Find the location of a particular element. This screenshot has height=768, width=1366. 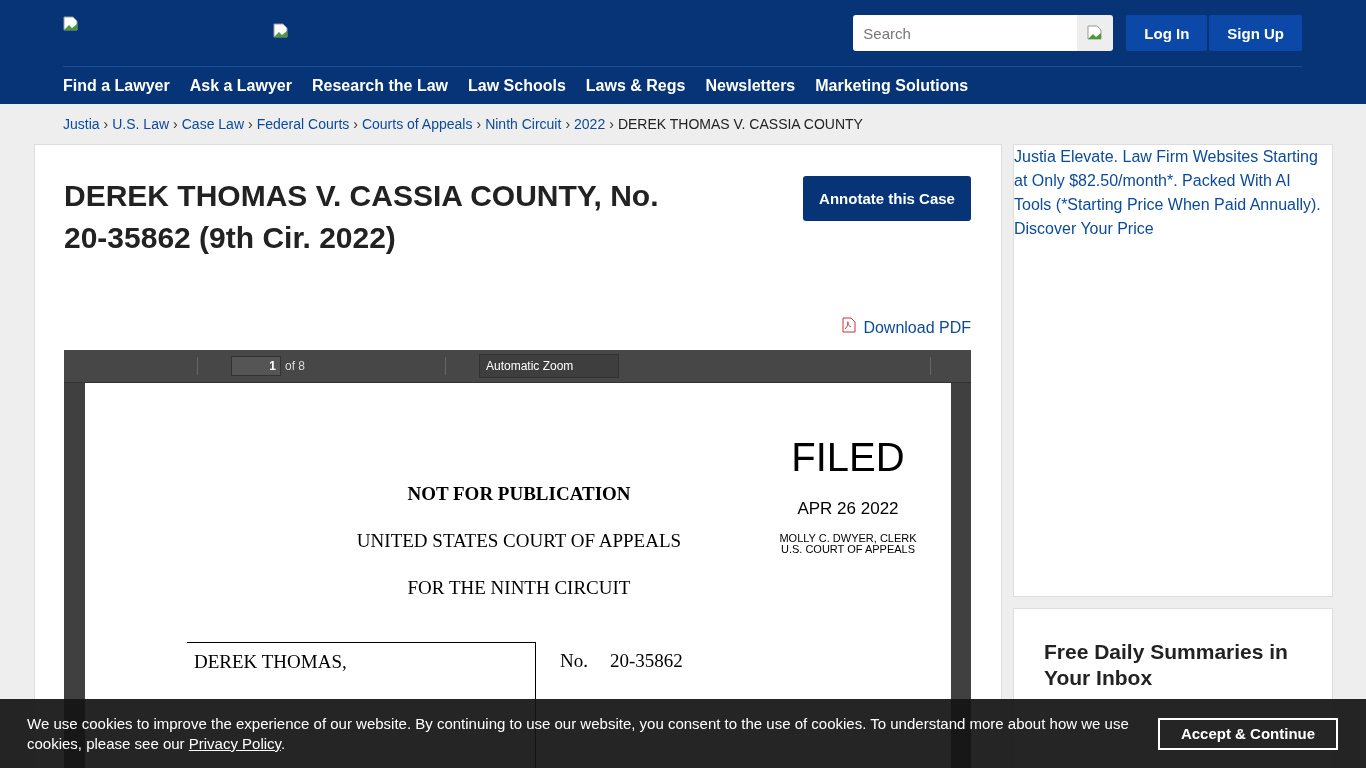

nav-link: Find a Lawyer is located at coordinates (116, 85).